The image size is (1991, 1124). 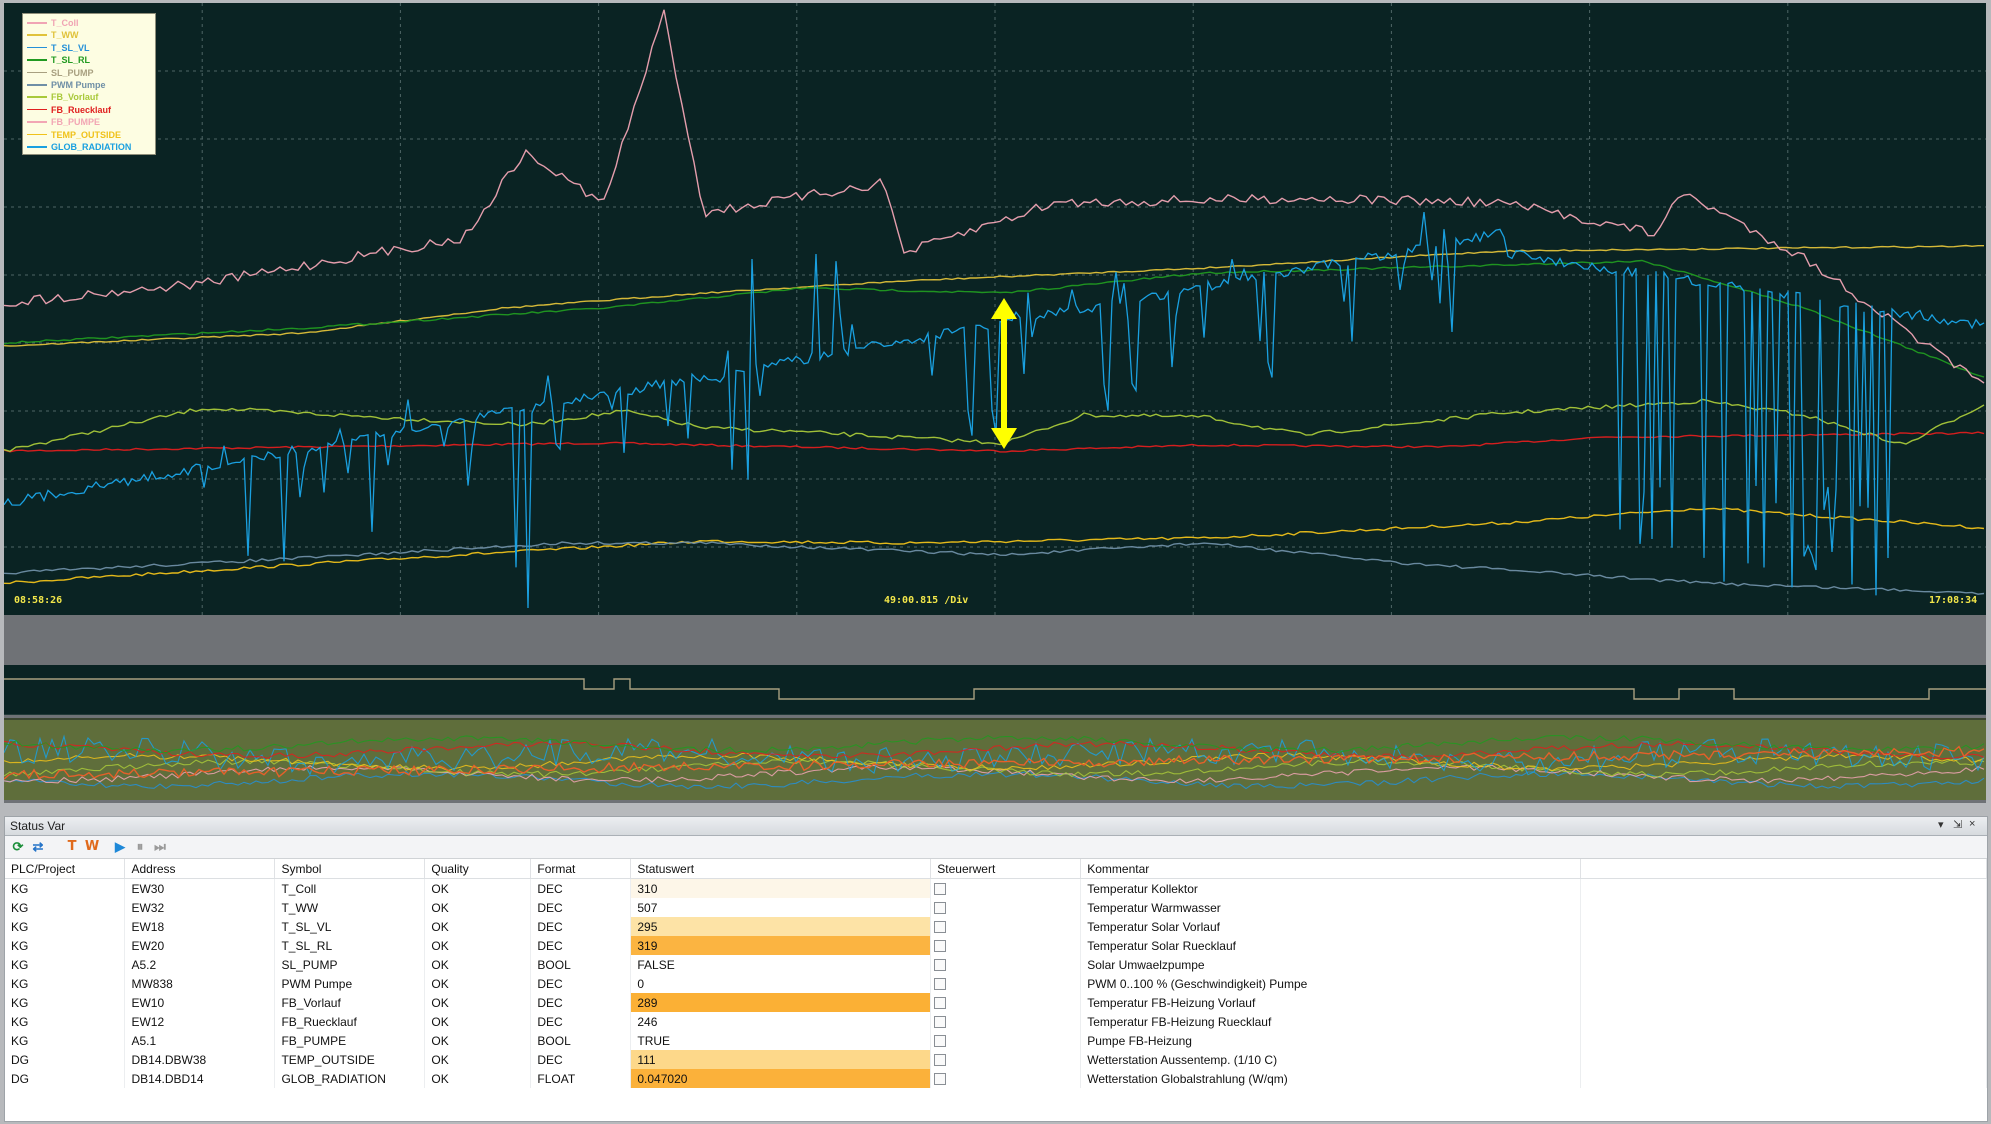 I want to click on cell-kommentar: Temperatur Solar Ruecklauf, so click(x=1331, y=945).